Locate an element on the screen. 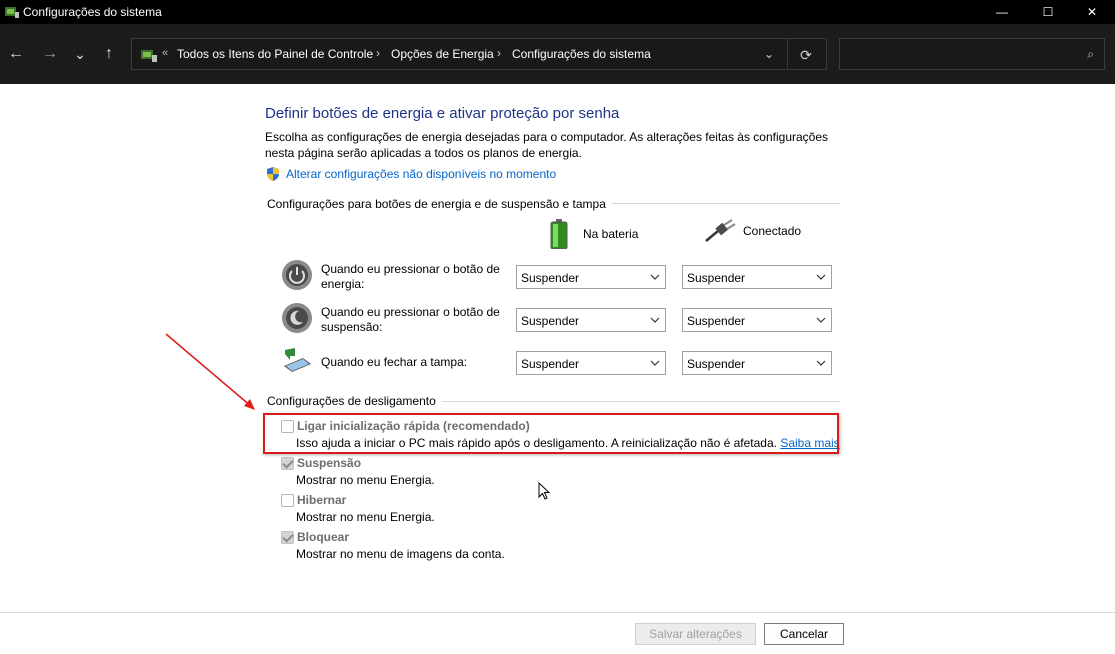  maximize-button: ☐ is located at coordinates (1048, 12).